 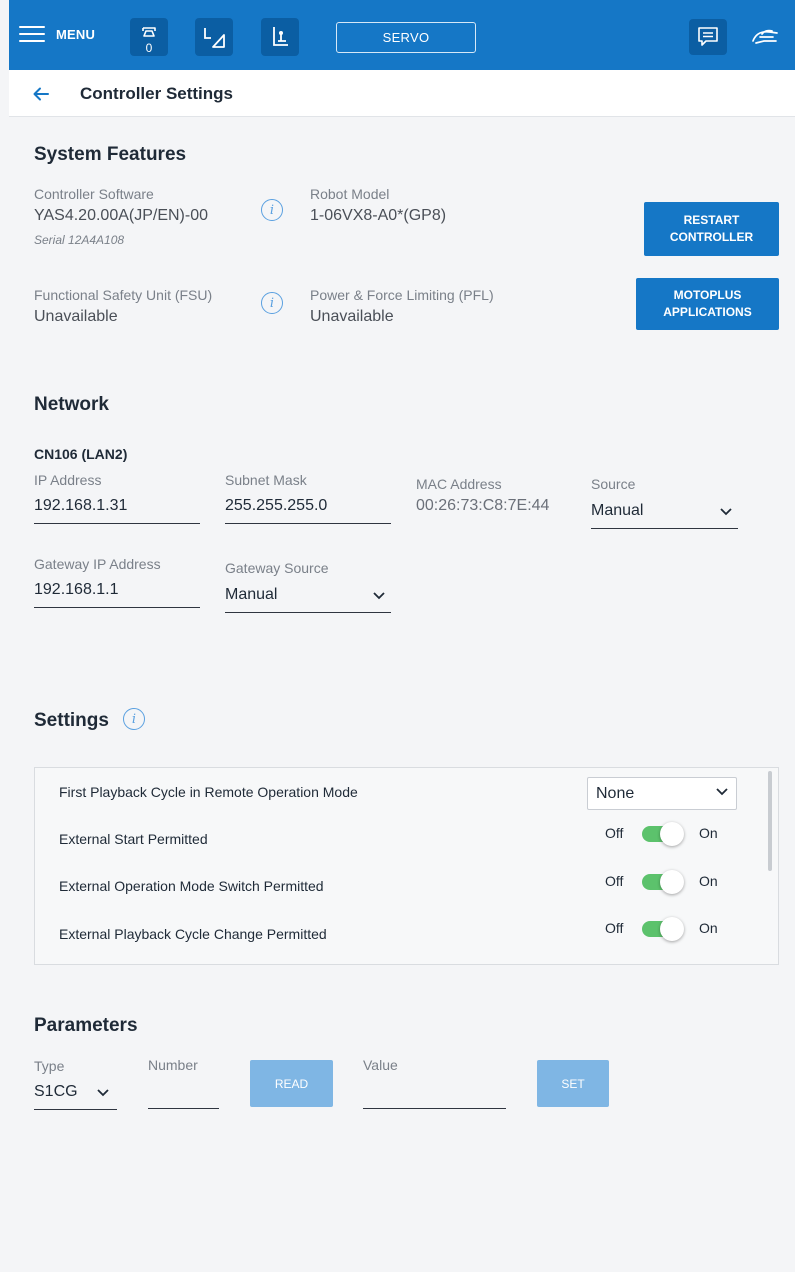 I want to click on message-icon, so click(x=708, y=36).